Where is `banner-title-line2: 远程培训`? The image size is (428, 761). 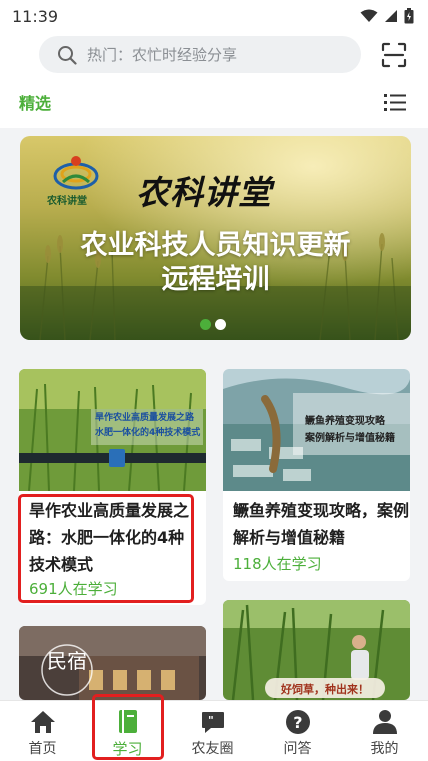 banner-title-line2: 远程培训 is located at coordinates (215, 279).